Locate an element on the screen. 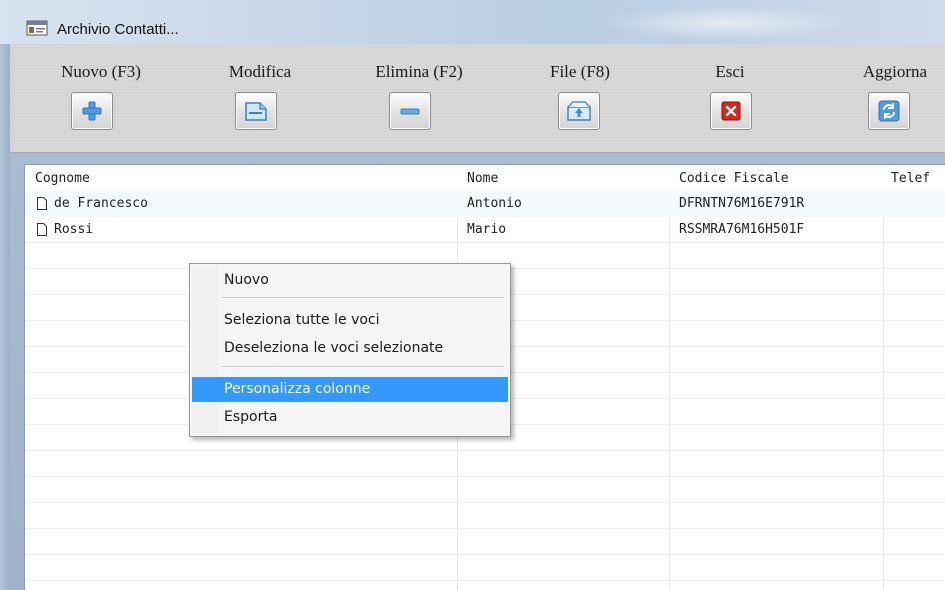 This screenshot has width=945, height=590. file-button-box is located at coordinates (579, 111).